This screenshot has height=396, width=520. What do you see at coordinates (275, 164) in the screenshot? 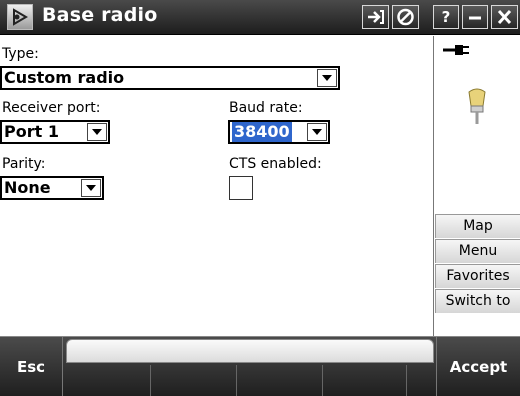
I see `cts-label: CTS enabled:` at bounding box center [275, 164].